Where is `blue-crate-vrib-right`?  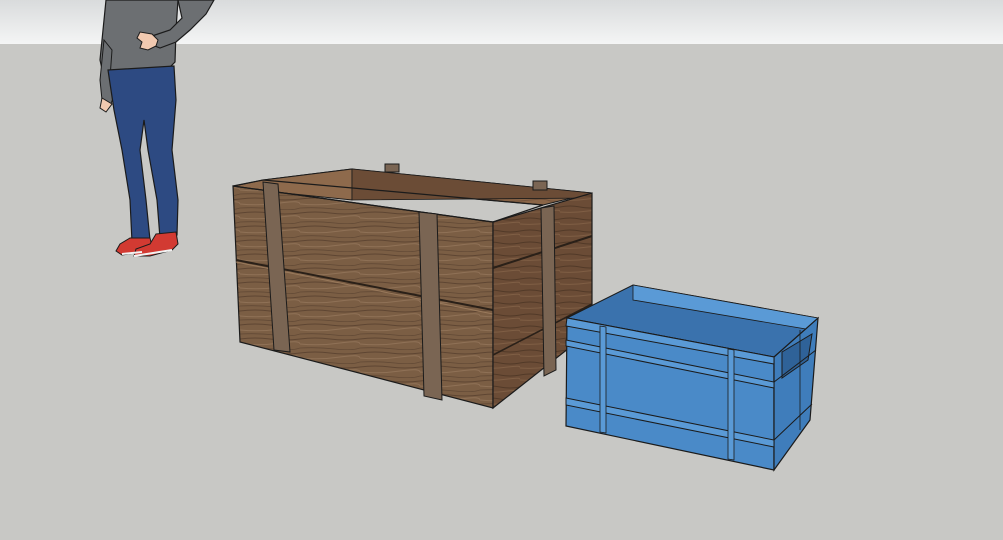 blue-crate-vrib-right is located at coordinates (731, 404).